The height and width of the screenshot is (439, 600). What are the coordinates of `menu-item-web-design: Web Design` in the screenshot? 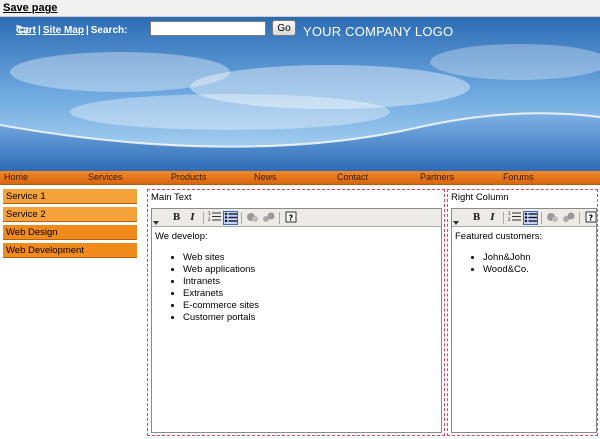 It's located at (70, 232).